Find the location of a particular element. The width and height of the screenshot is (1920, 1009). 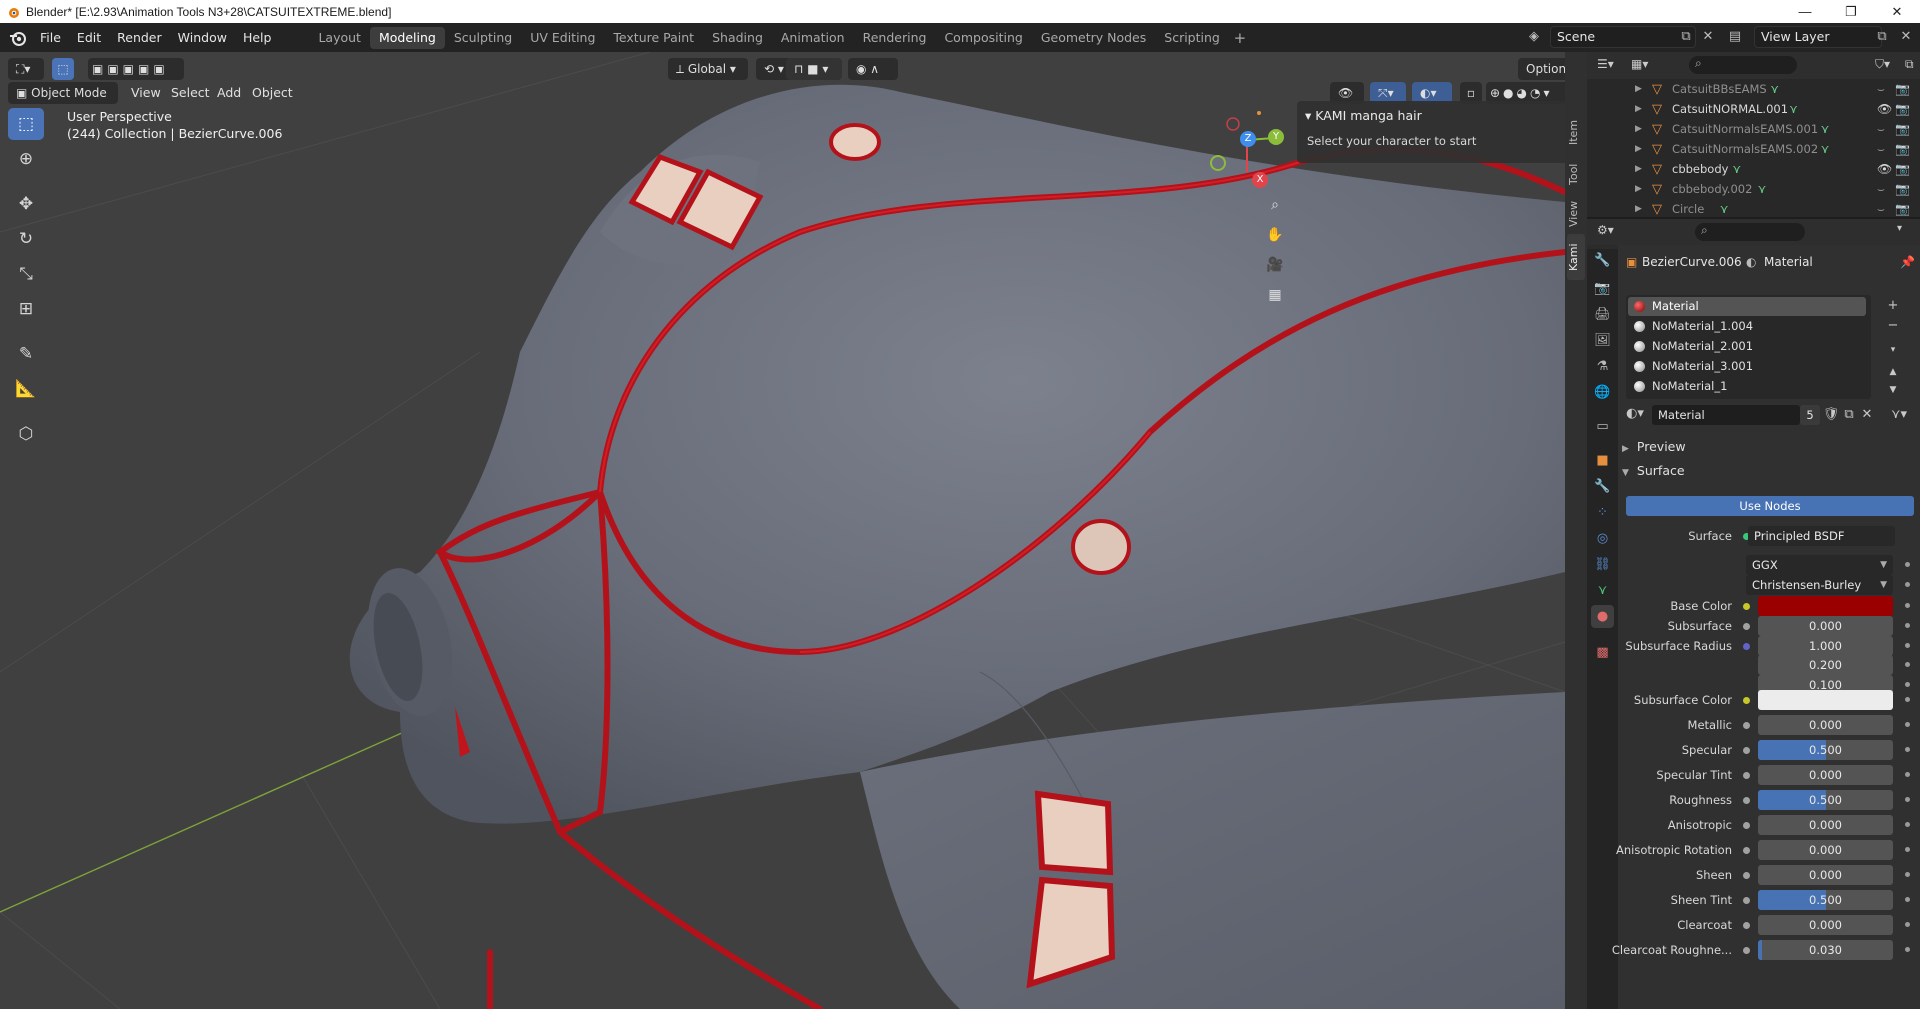

delete-view-layer-icon: ✕ is located at coordinates (1906, 37).